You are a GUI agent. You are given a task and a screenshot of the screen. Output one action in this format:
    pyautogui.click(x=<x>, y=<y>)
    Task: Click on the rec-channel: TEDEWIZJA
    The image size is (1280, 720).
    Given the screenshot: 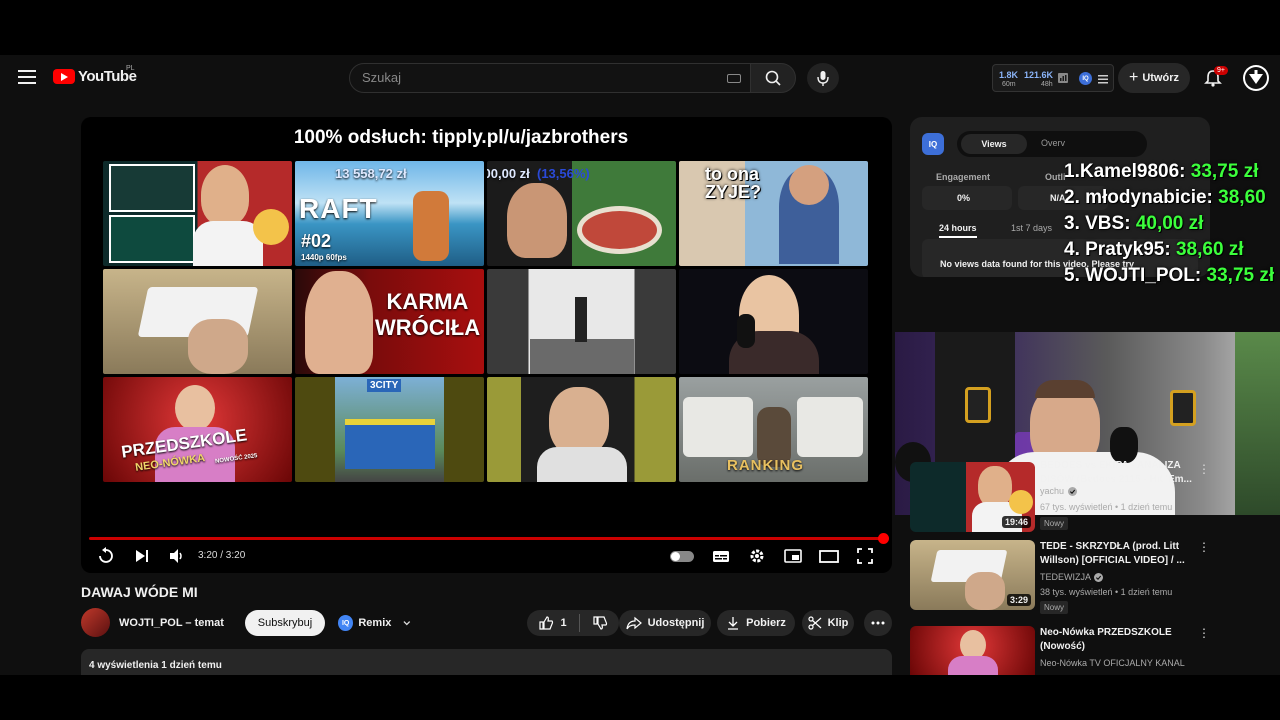 What is the action you would take?
    pyautogui.click(x=1065, y=577)
    